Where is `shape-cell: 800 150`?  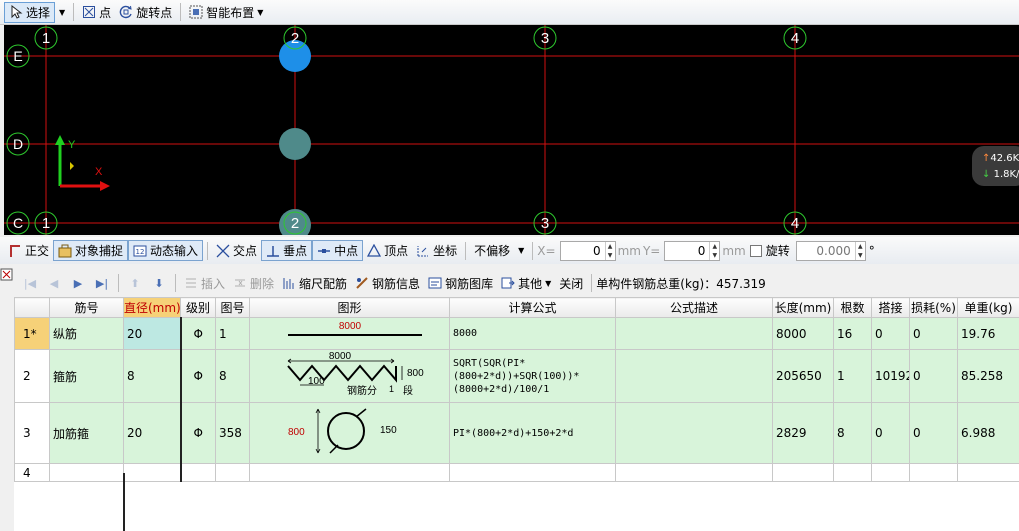
shape-cell: 800 150 is located at coordinates (349, 433).